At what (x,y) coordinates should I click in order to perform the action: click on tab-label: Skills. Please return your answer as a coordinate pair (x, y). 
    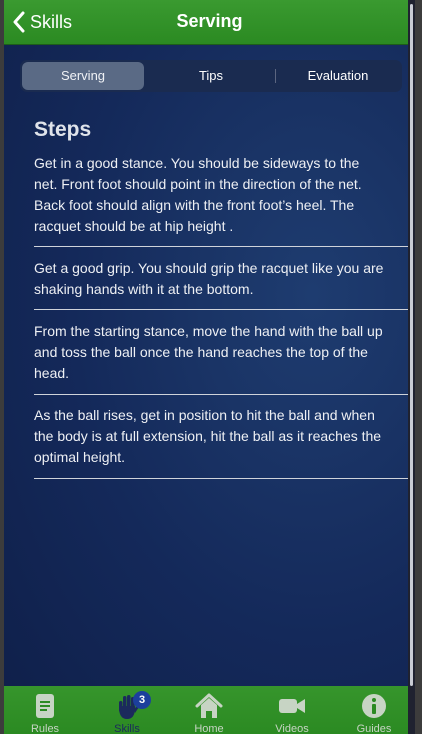
    Looking at the image, I should click on (127, 728).